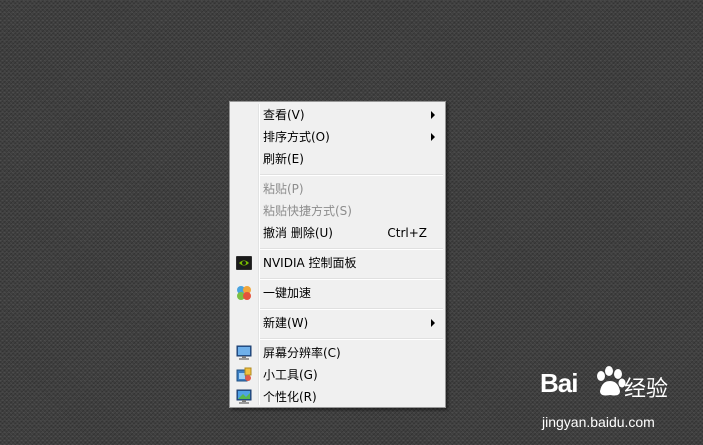  Describe the element at coordinates (244, 375) in the screenshot. I see `gadgets-icon` at that location.